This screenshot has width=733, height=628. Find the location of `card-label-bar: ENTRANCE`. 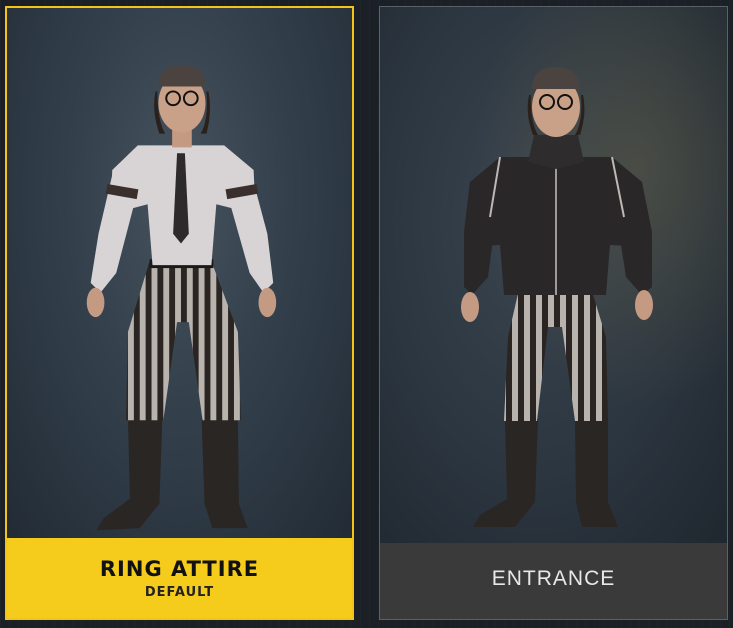

card-label-bar: ENTRANCE is located at coordinates (553, 581).